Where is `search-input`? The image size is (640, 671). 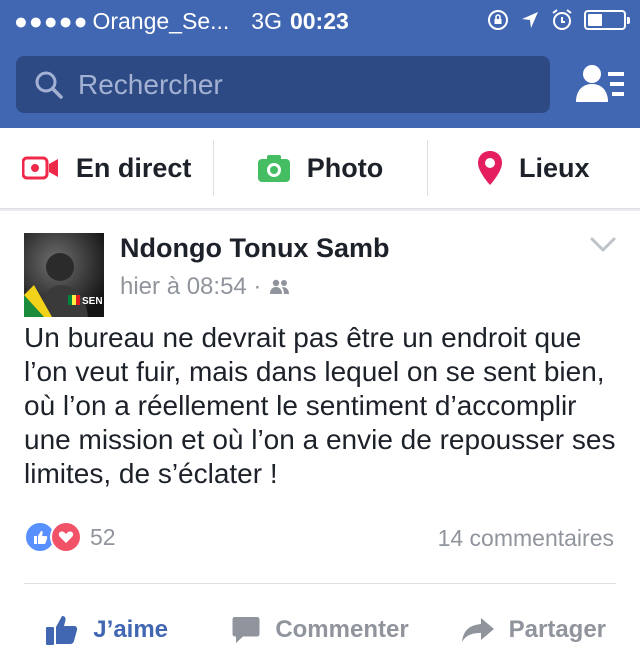
search-input is located at coordinates (298, 84).